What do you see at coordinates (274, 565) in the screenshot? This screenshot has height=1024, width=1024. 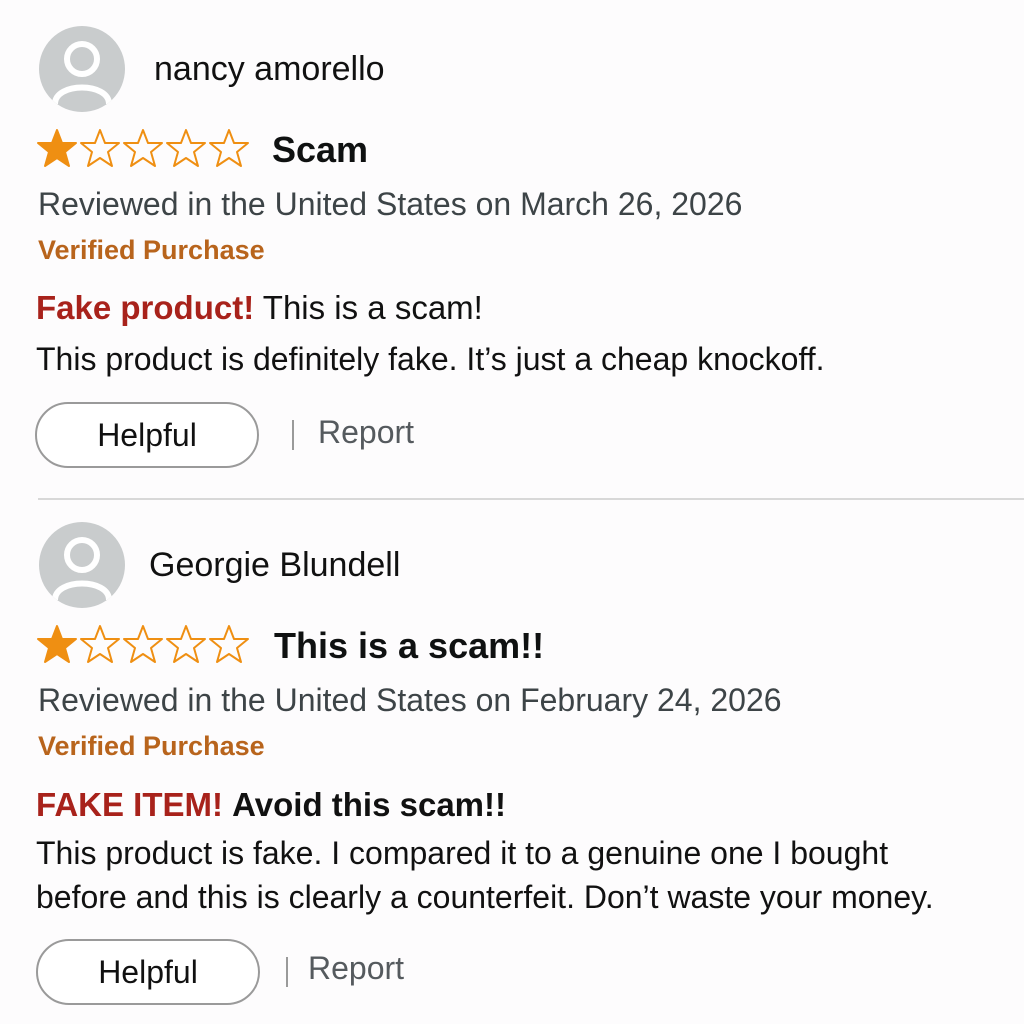 I see `reviewer-name: Georgie Blundell` at bounding box center [274, 565].